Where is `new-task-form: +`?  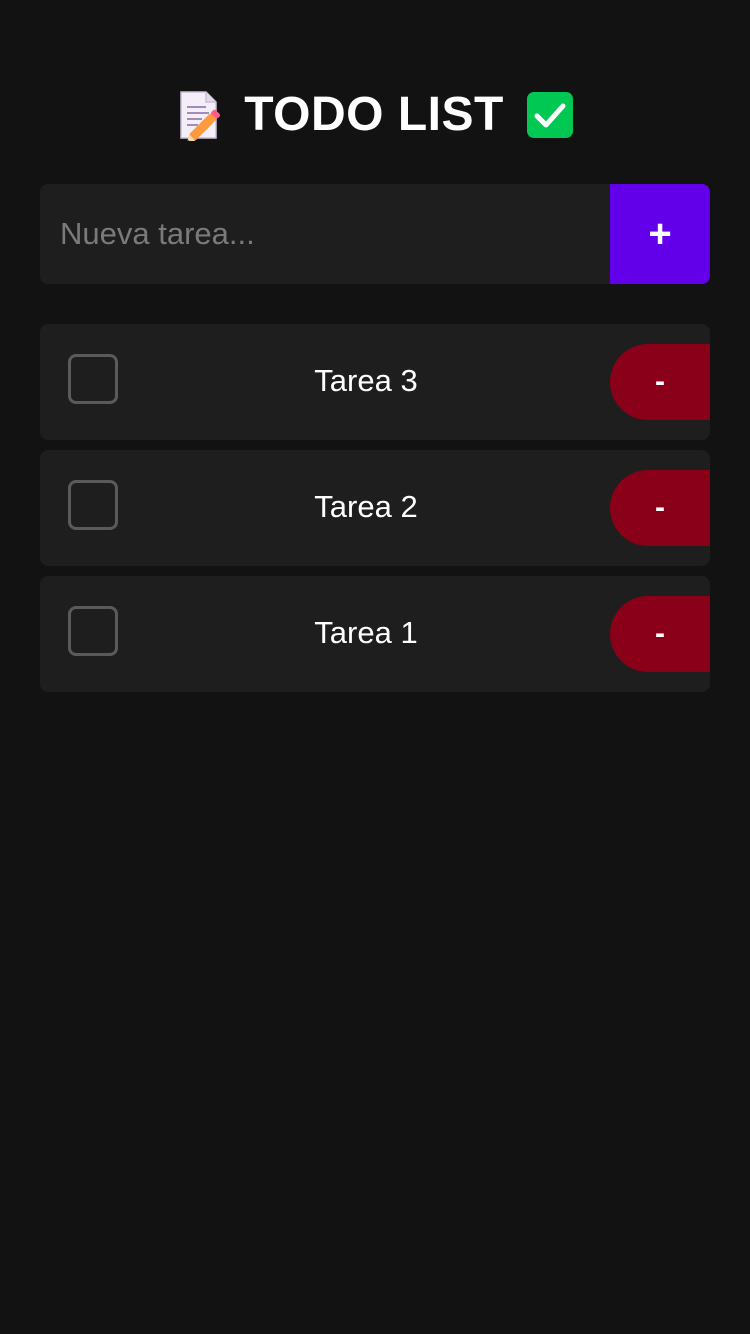 new-task-form: + is located at coordinates (375, 234).